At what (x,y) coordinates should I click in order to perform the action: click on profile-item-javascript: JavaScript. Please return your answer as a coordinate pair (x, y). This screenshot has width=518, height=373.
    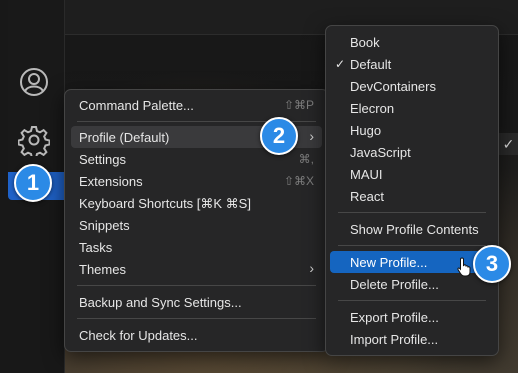
    Looking at the image, I should click on (412, 152).